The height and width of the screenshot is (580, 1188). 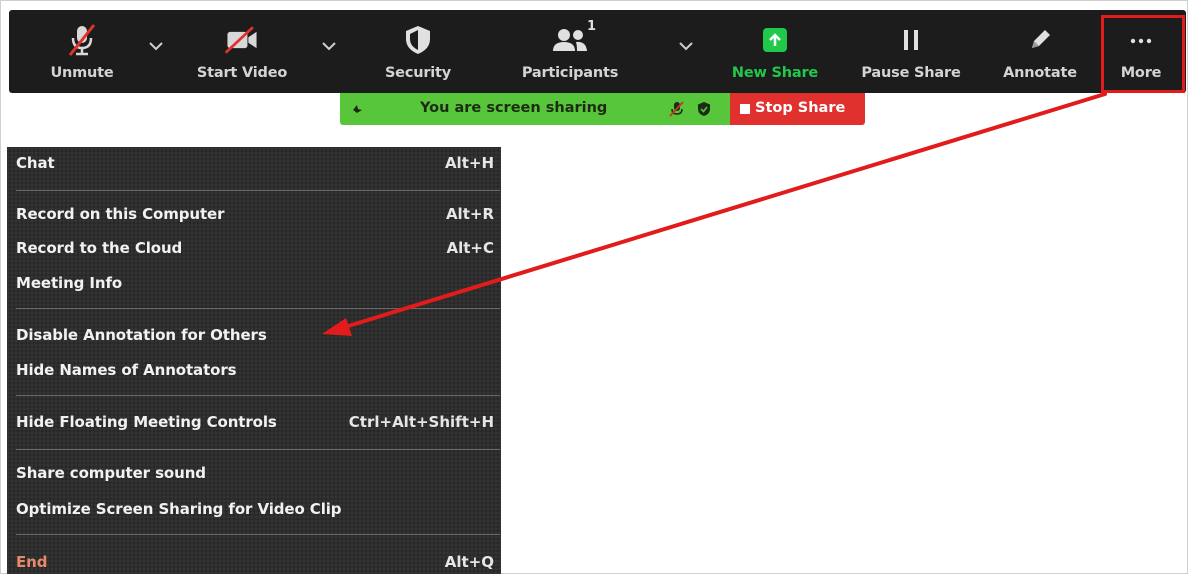 What do you see at coordinates (242, 40) in the screenshot?
I see `video-off-icon` at bounding box center [242, 40].